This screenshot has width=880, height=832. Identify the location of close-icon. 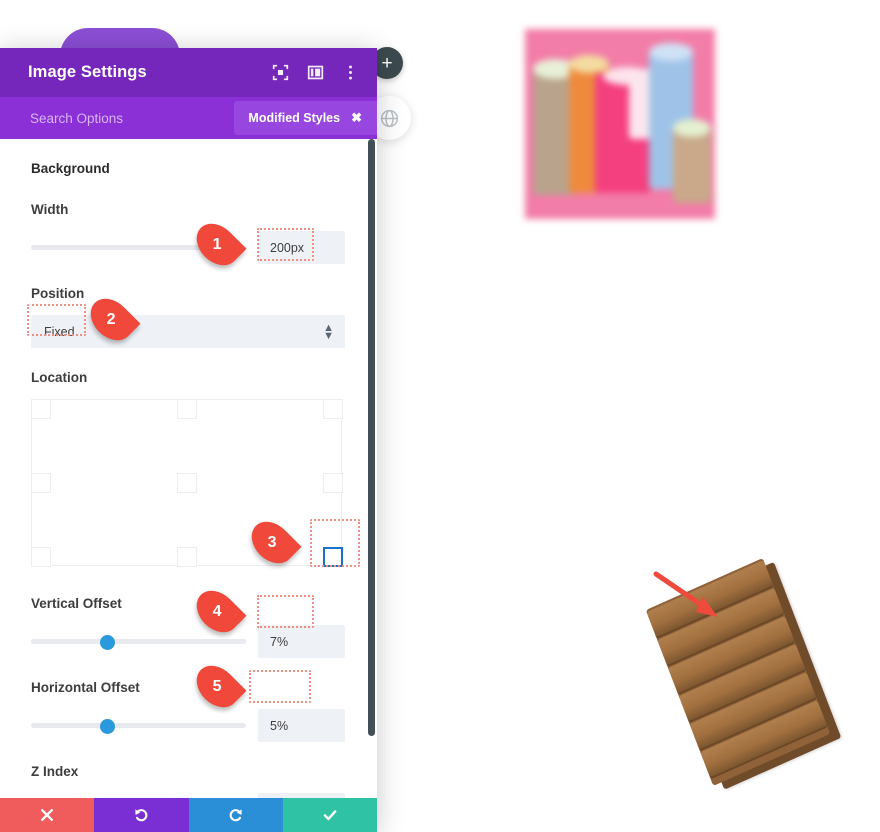
(47, 815).